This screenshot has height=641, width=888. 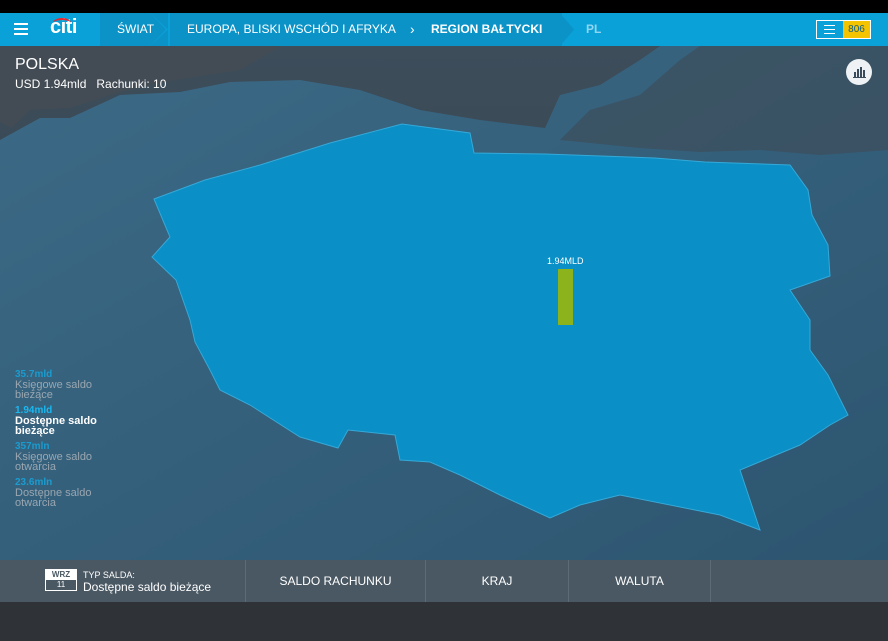 I want to click on date-day: 11, so click(x=61, y=584).